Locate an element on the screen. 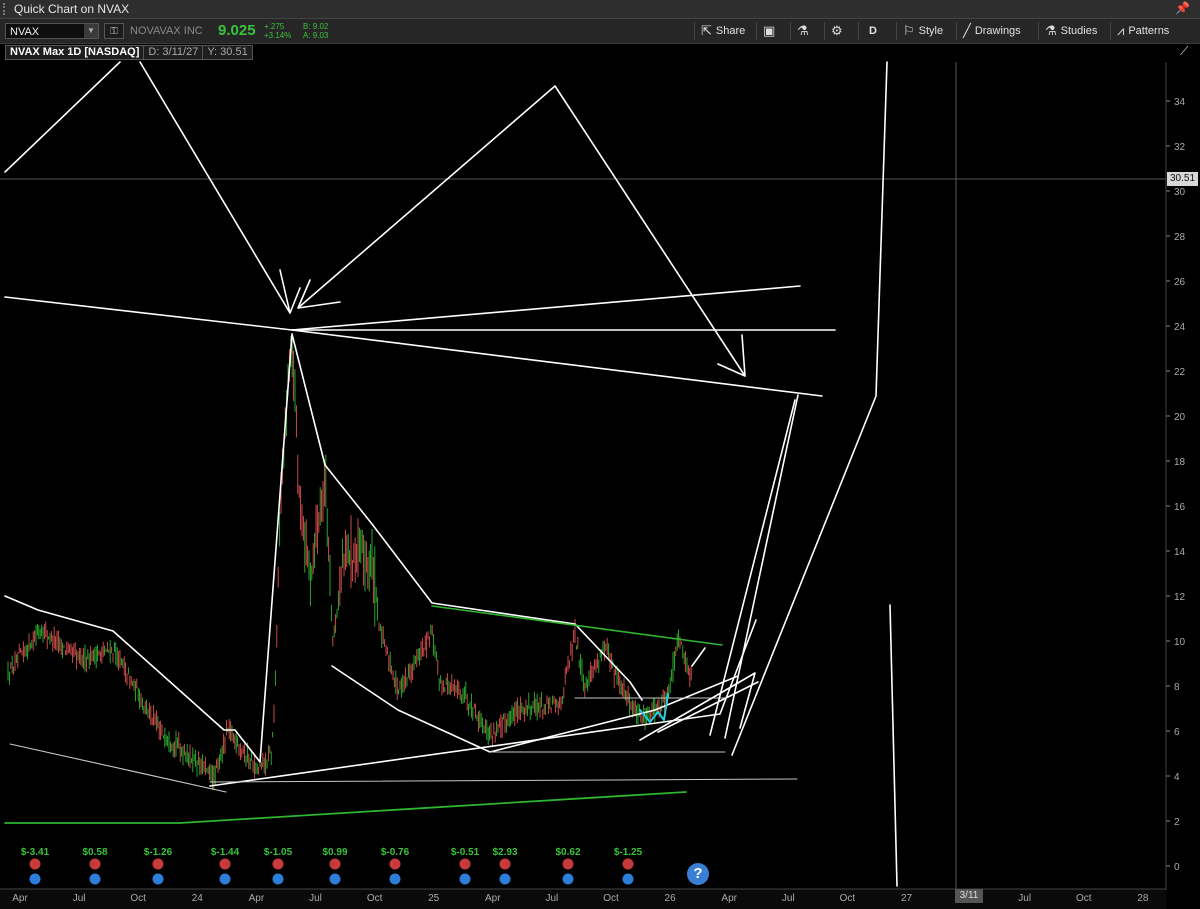 The width and height of the screenshot is (1200, 909). x-tick-label: 24 is located at coordinates (198, 898).